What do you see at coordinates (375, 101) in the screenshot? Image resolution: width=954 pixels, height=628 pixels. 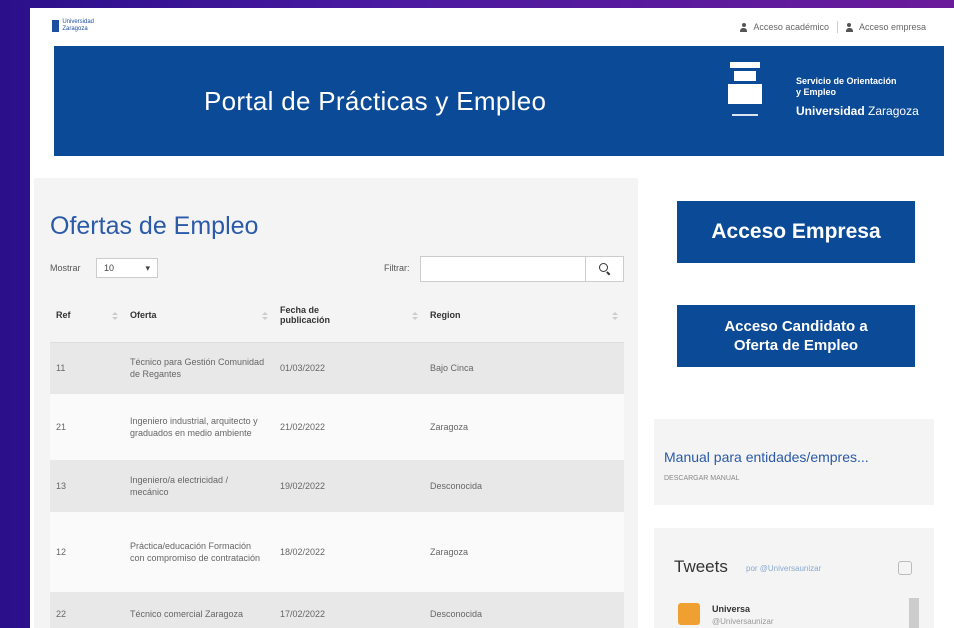 I see `banner-title: Portal de Prácticas y Empleo` at bounding box center [375, 101].